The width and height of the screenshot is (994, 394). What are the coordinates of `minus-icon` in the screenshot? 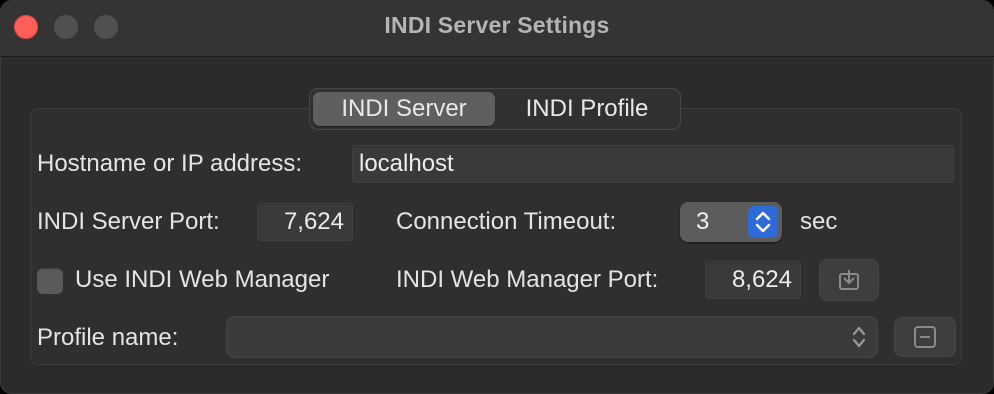 It's located at (925, 339).